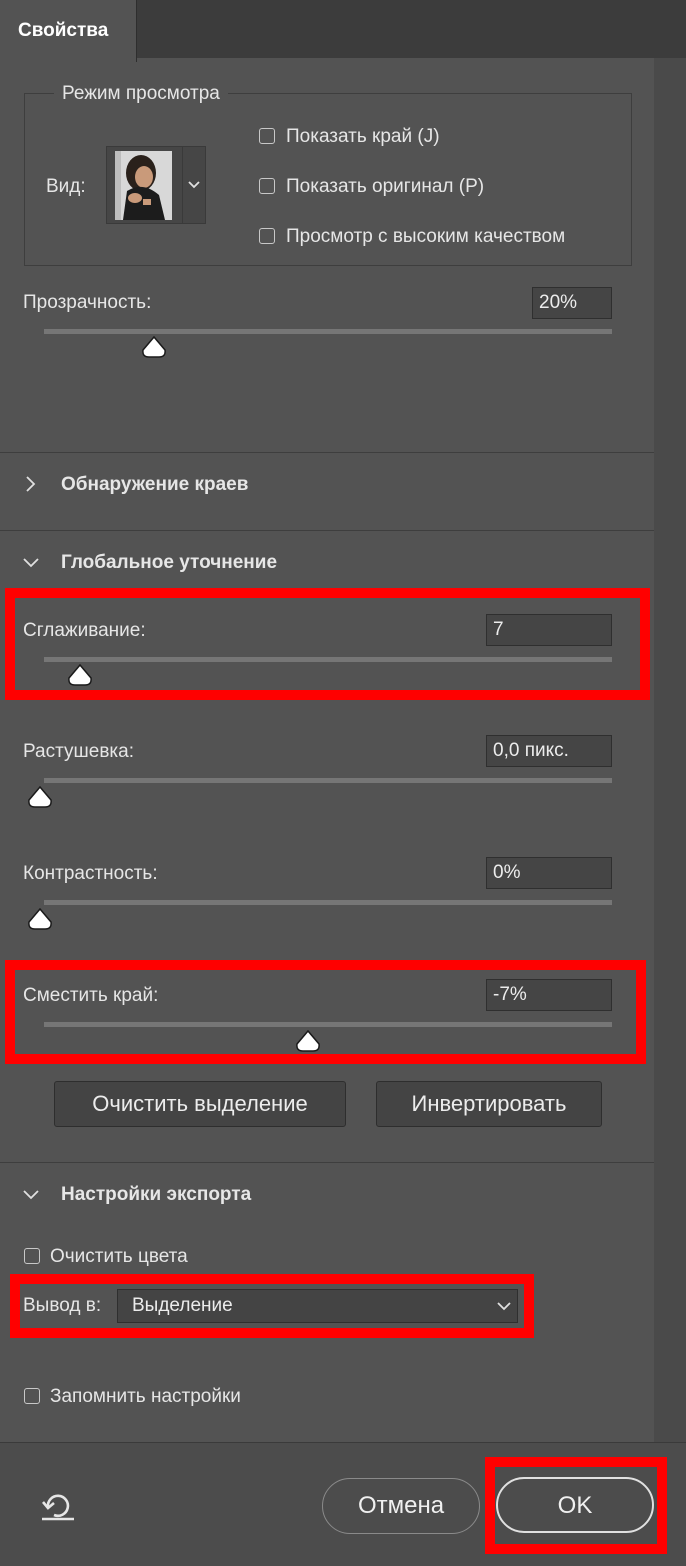  What do you see at coordinates (325, 1012) in the screenshot?
I see `highlight-frame` at bounding box center [325, 1012].